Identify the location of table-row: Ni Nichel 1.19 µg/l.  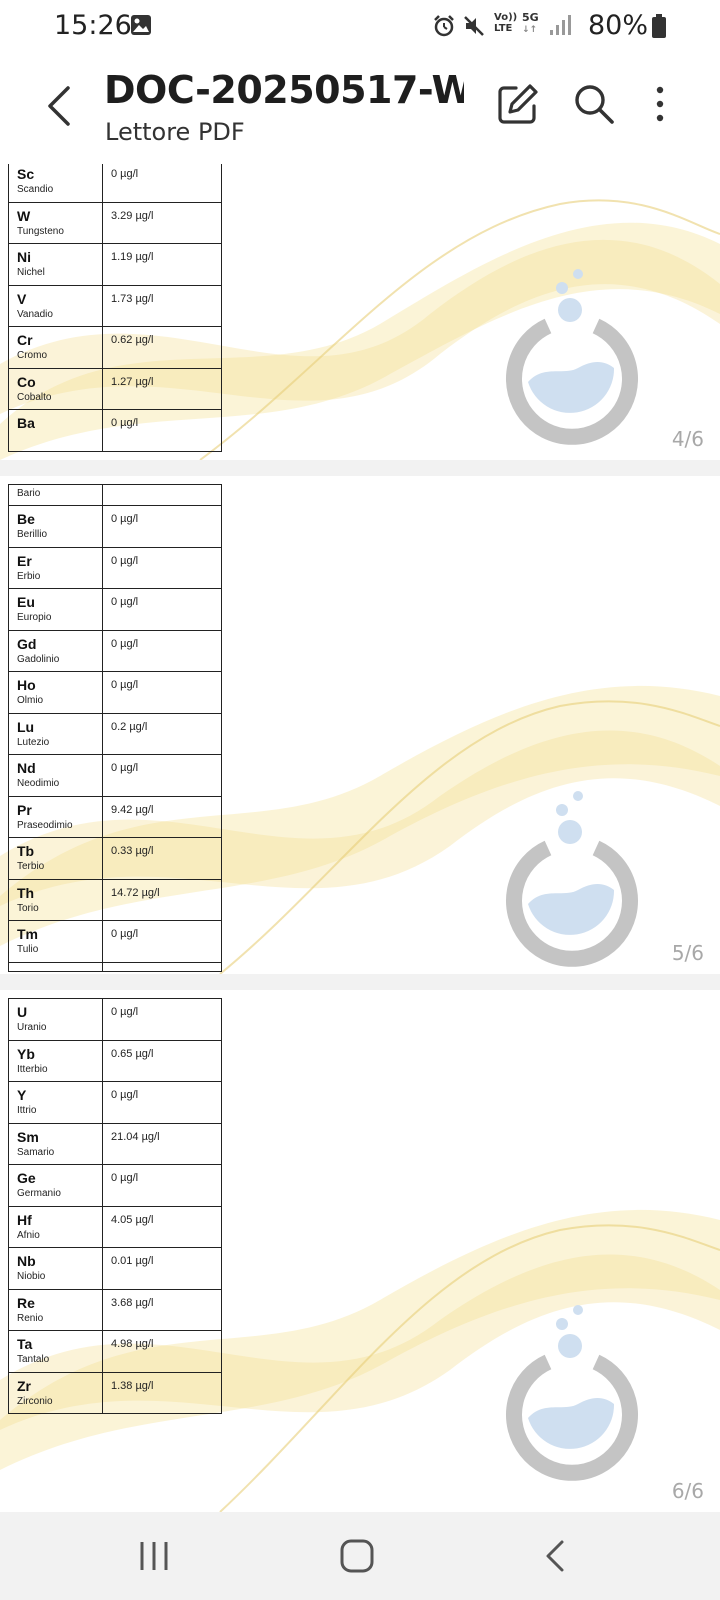
(115, 265).